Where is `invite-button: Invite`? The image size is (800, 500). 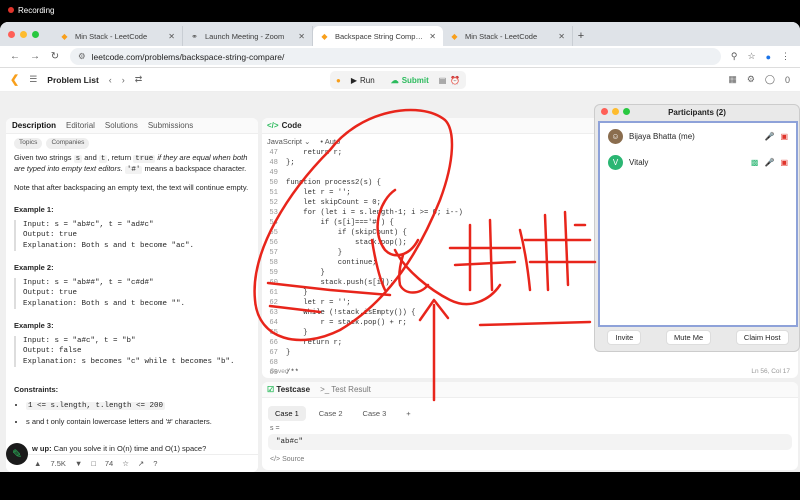
invite-button: Invite is located at coordinates (624, 337).